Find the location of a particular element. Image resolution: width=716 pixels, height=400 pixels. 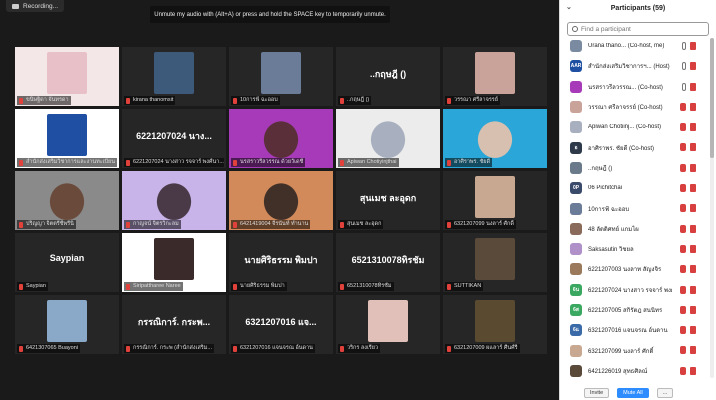

tile-name-label: อาศิราพร. ชัยดี is located at coordinates (469, 162).